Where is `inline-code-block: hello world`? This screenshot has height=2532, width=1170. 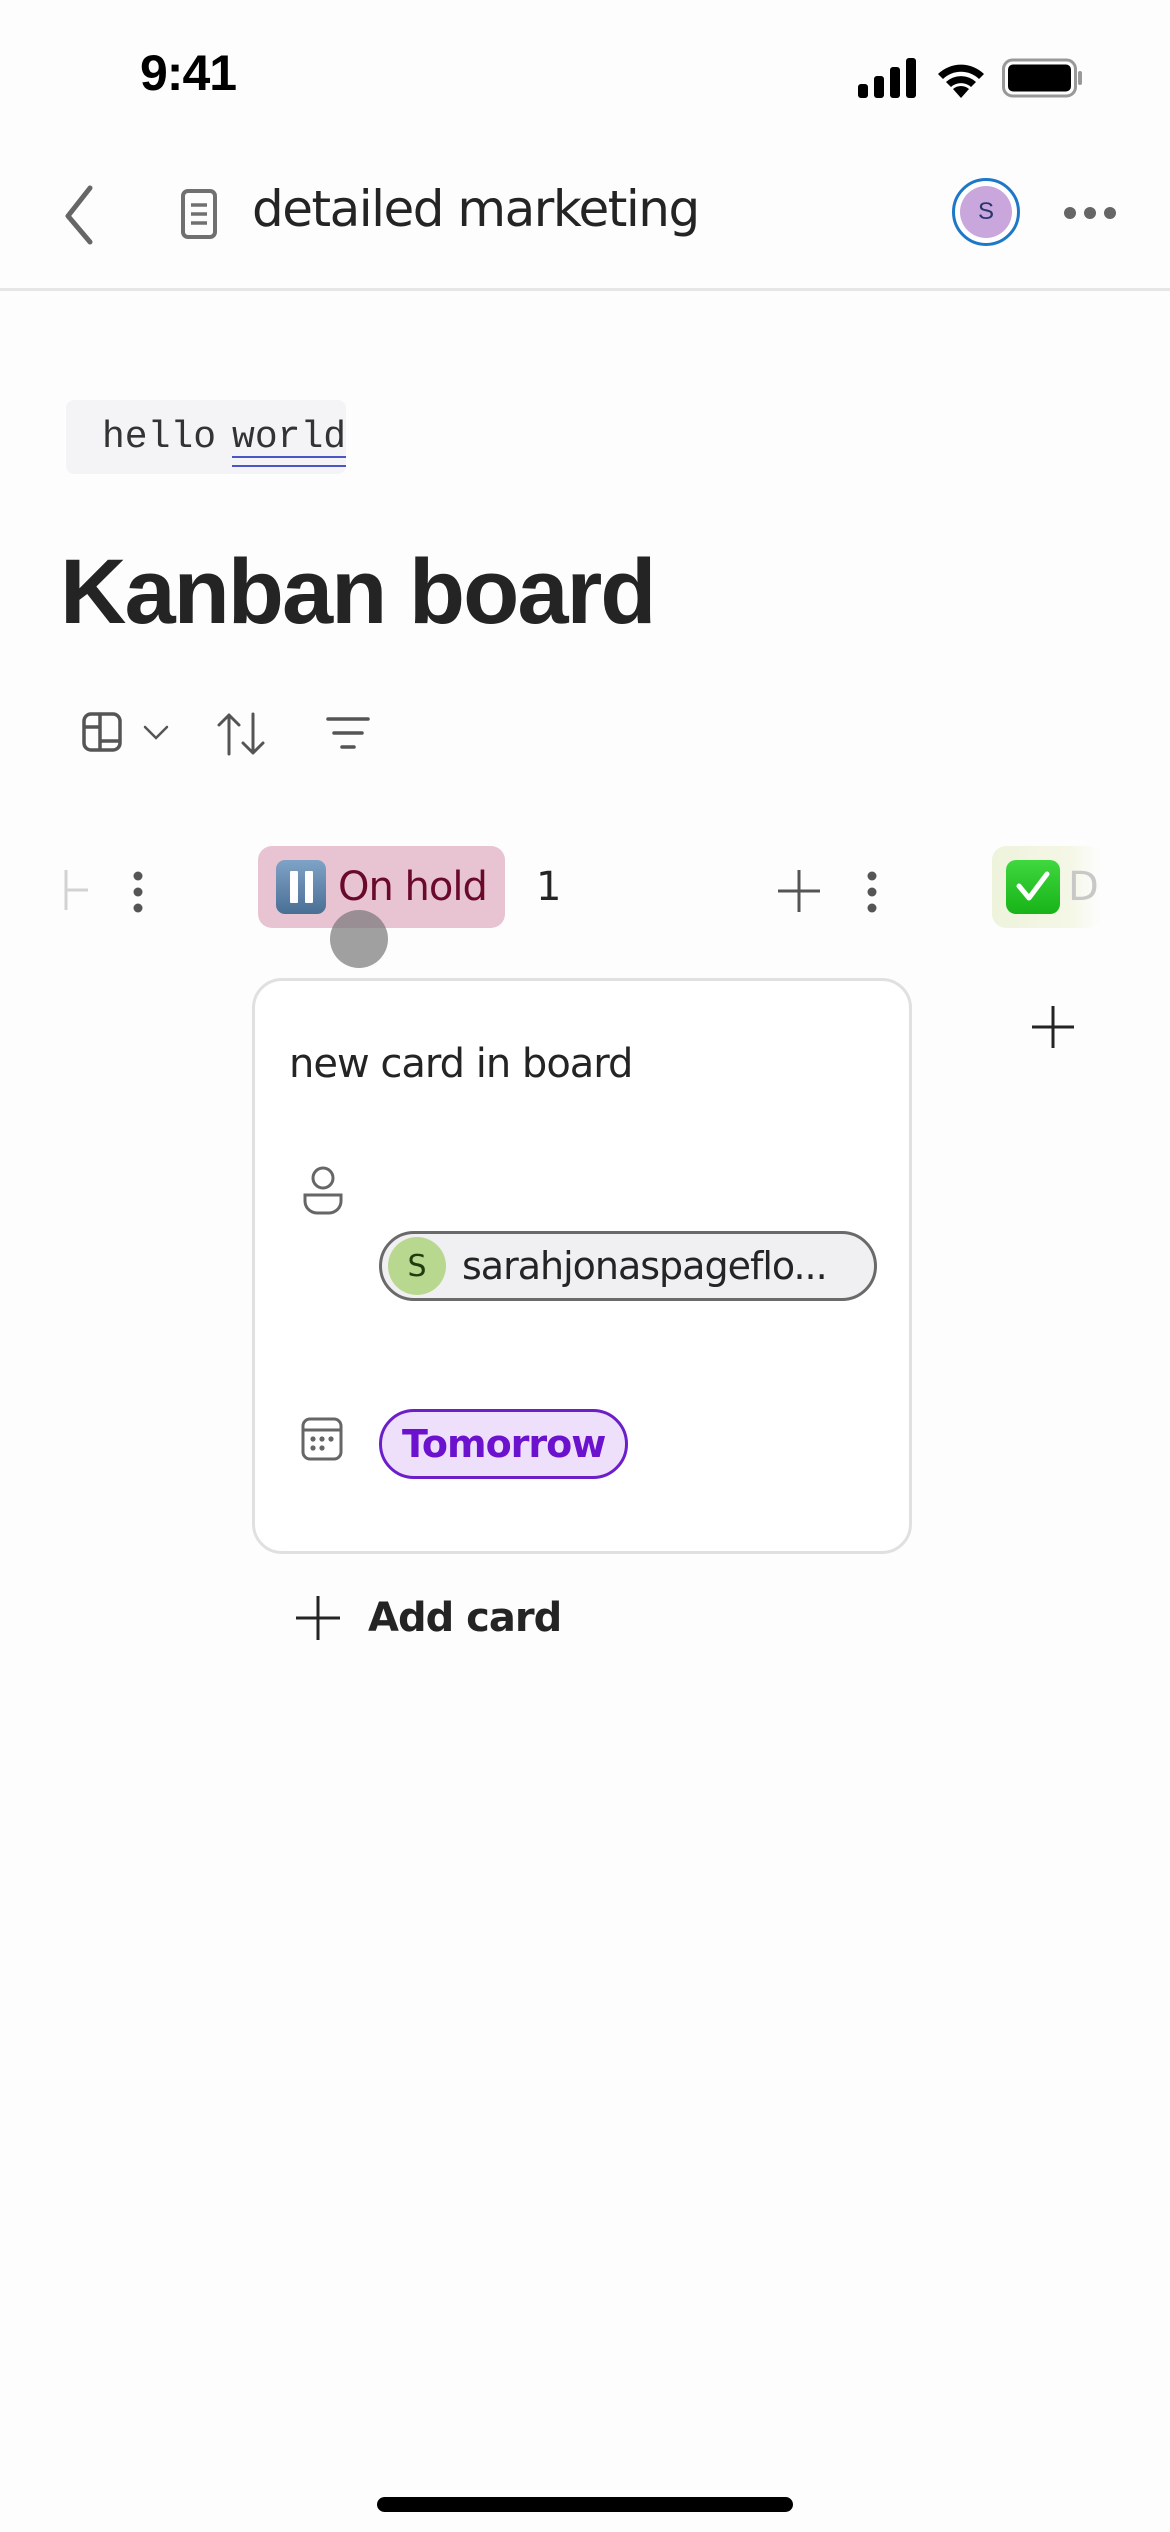
inline-code-block: hello world is located at coordinates (206, 437).